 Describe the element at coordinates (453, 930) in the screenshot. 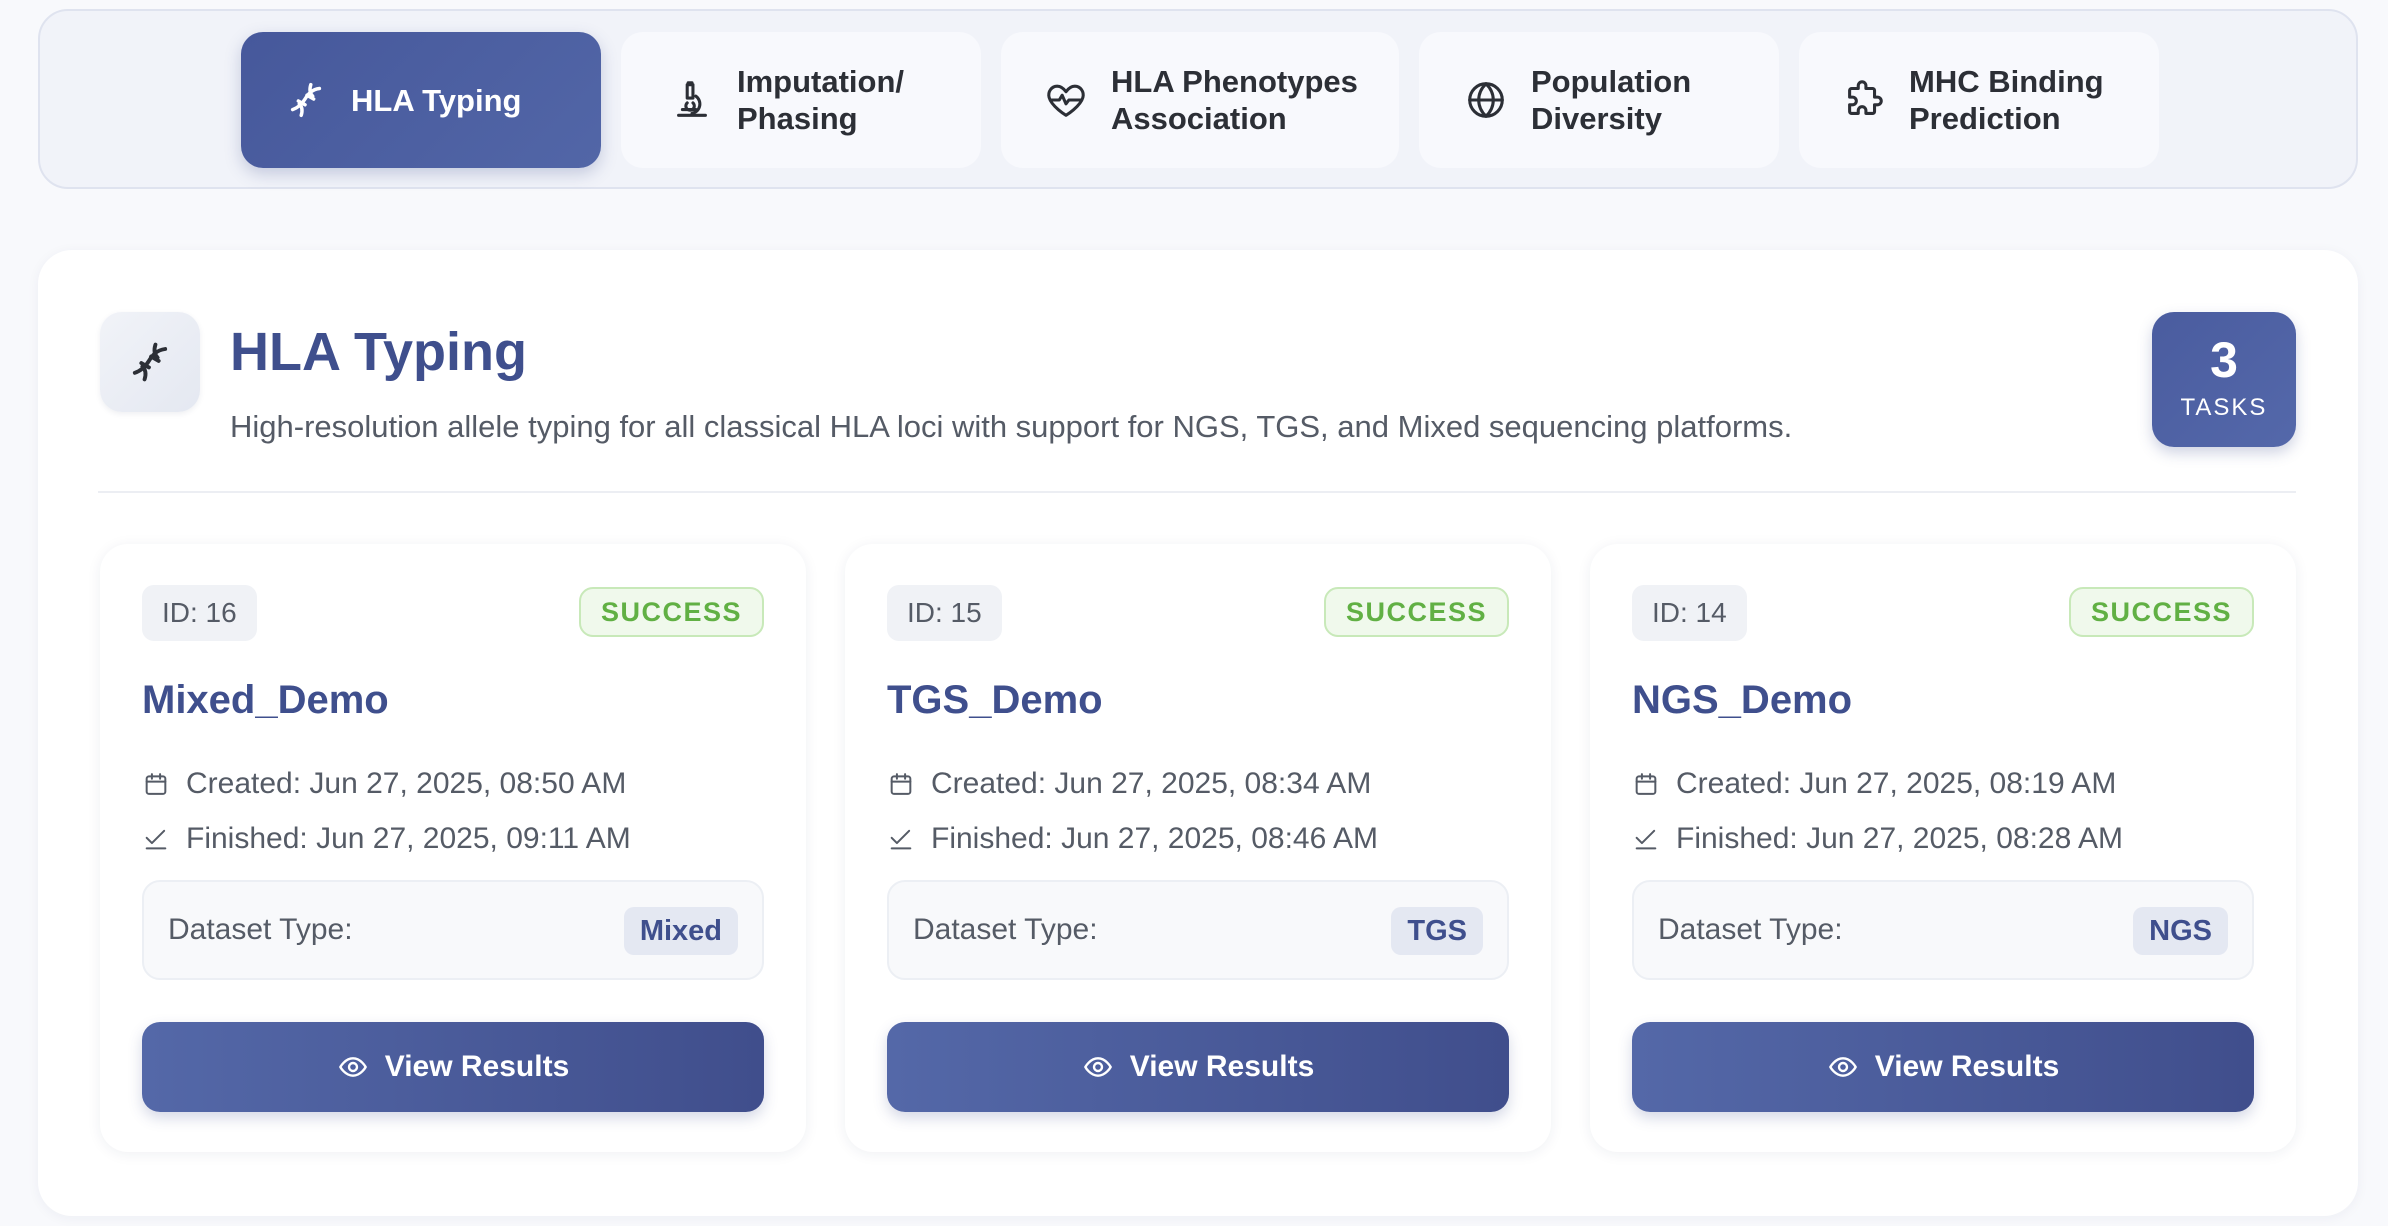

I see `dataset-type-row: Dataset Type: Mixed` at that location.